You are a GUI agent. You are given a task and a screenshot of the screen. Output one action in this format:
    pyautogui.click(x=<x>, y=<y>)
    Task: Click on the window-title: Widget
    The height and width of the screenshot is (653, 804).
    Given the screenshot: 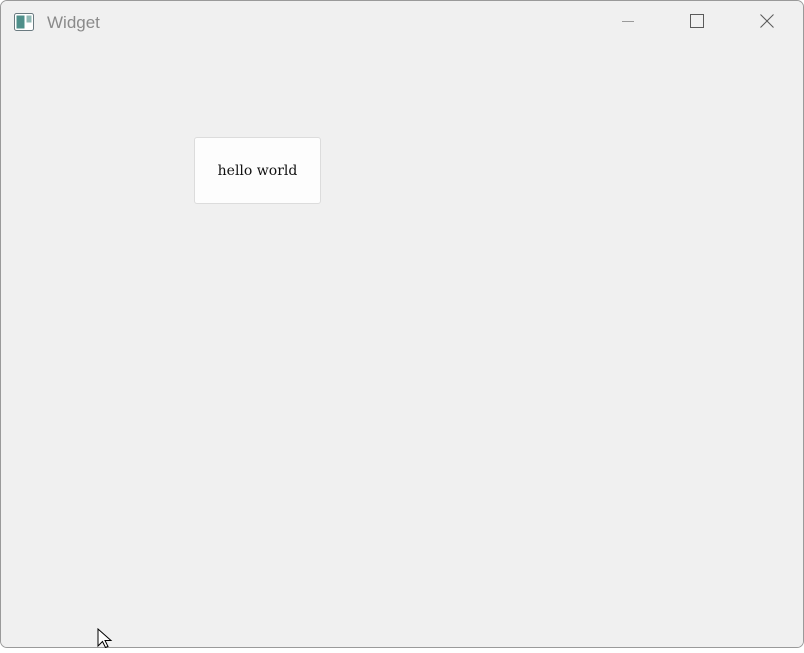 What is the action you would take?
    pyautogui.click(x=73, y=22)
    